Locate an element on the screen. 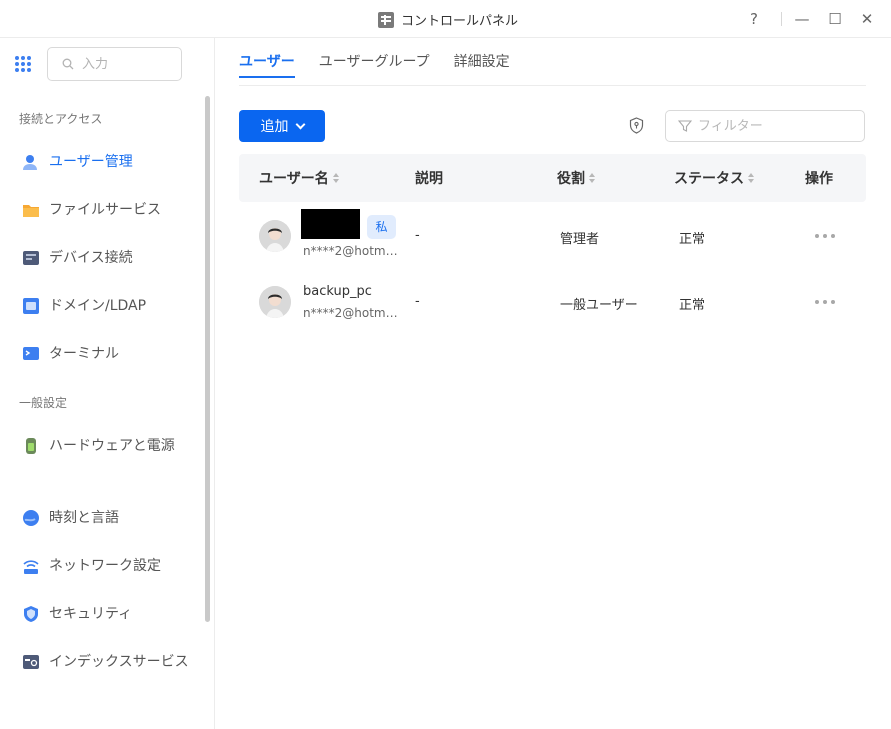 The width and height of the screenshot is (891, 729). user-icon is located at coordinates (31, 162).